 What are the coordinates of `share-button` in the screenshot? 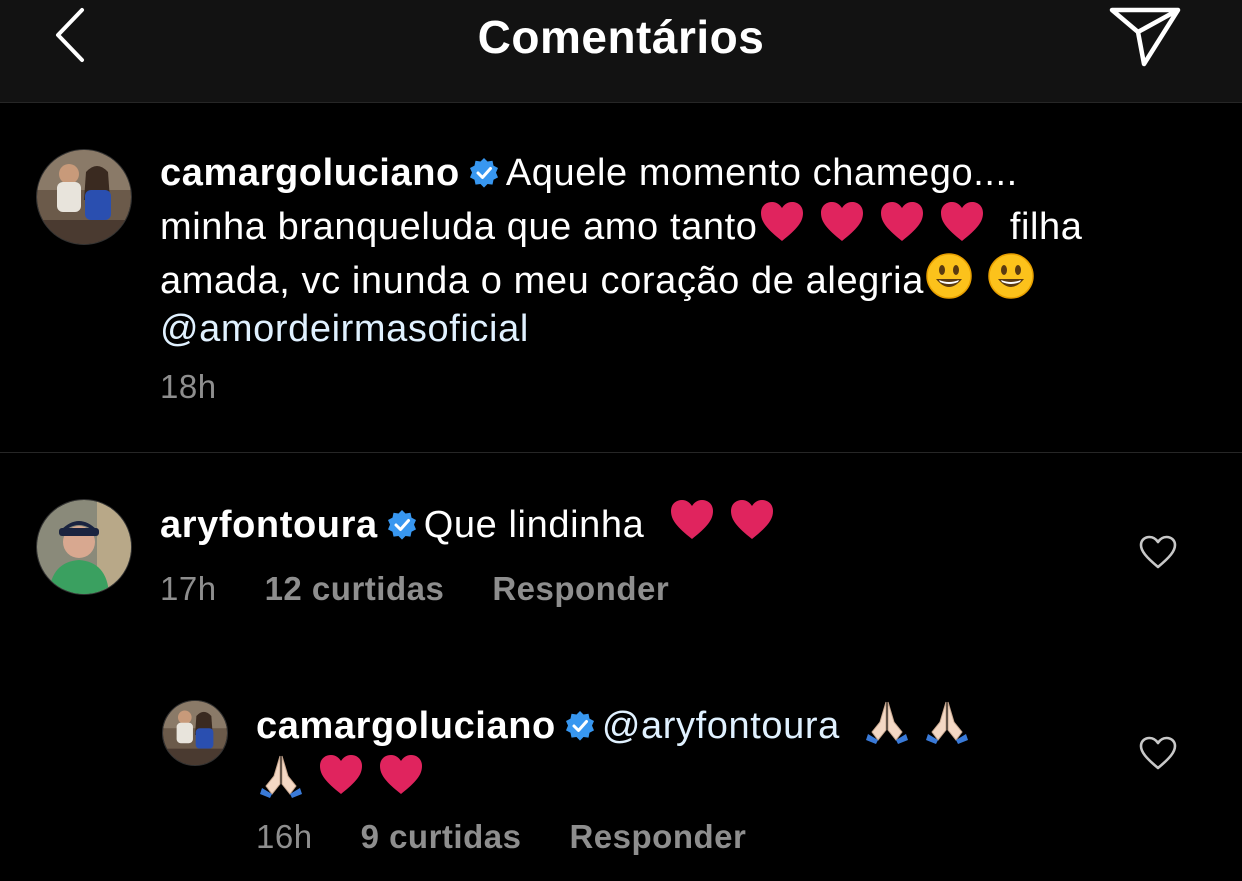 It's located at (1144, 36).